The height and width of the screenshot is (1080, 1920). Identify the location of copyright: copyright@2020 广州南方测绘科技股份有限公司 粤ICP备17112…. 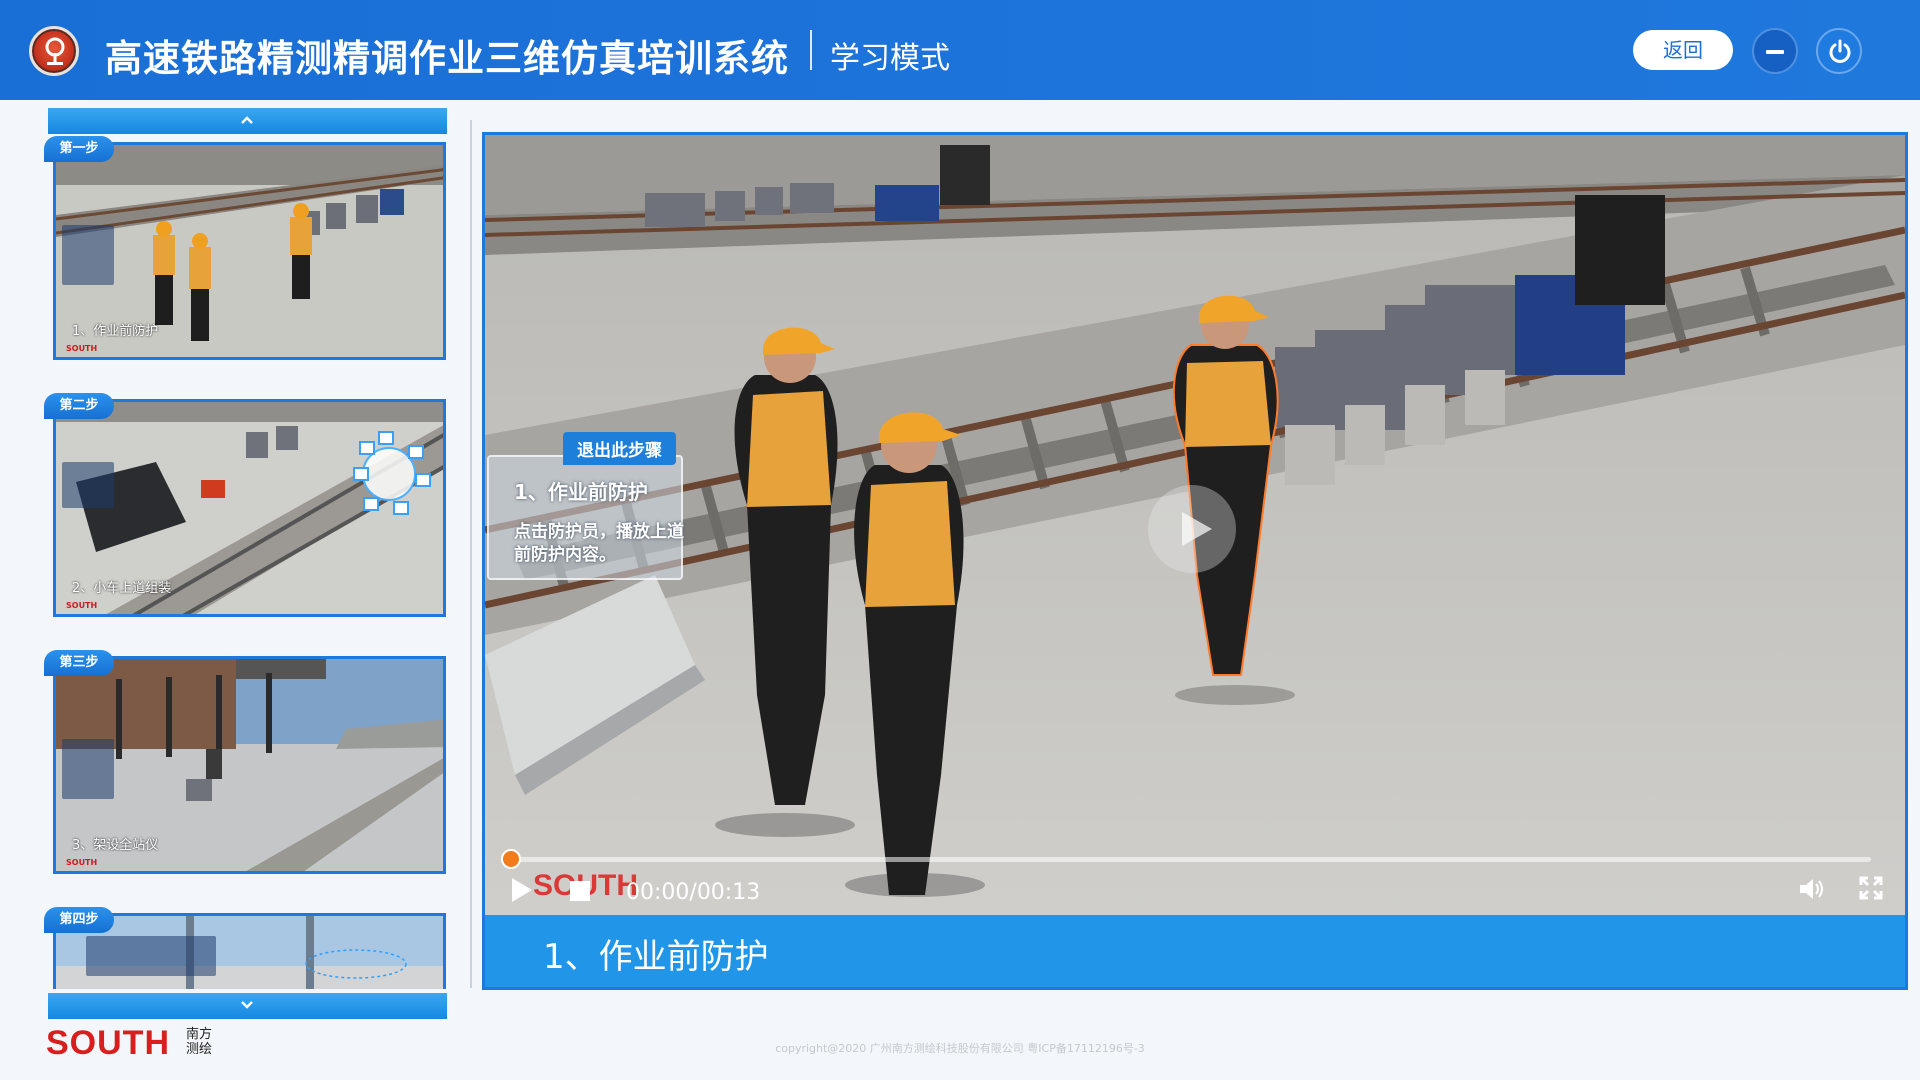
(960, 1048).